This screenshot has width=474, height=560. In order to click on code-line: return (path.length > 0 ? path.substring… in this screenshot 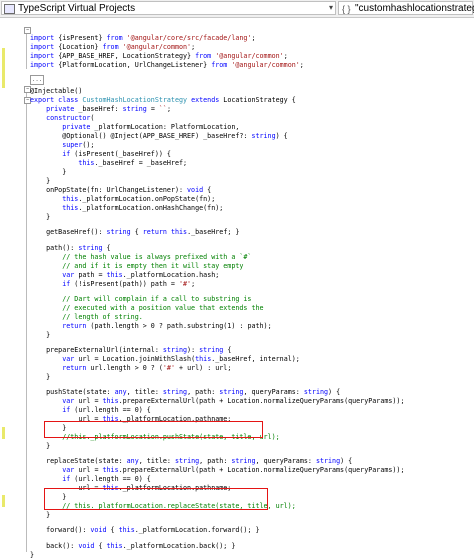, I will do `click(167, 326)`.